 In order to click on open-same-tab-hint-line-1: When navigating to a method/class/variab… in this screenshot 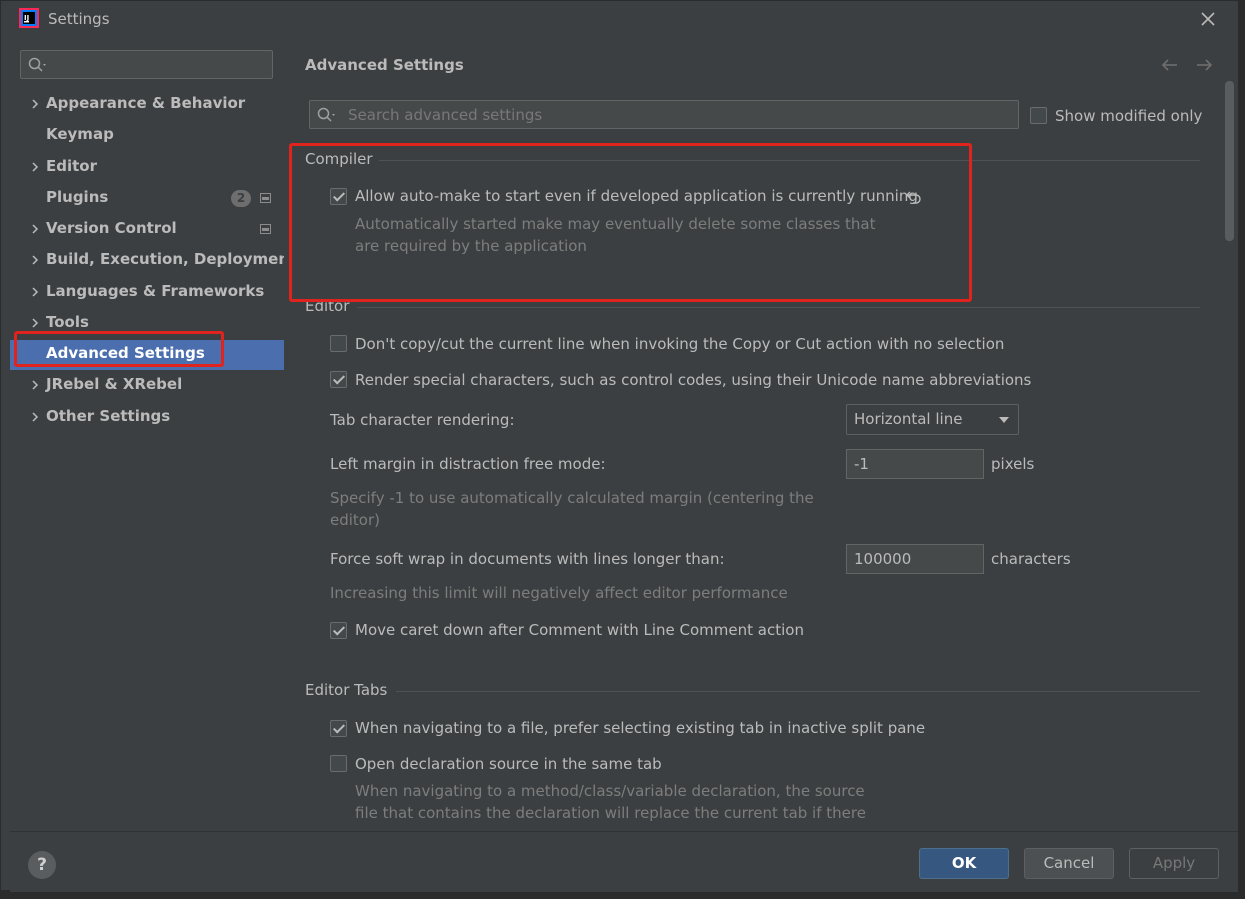, I will do `click(610, 791)`.